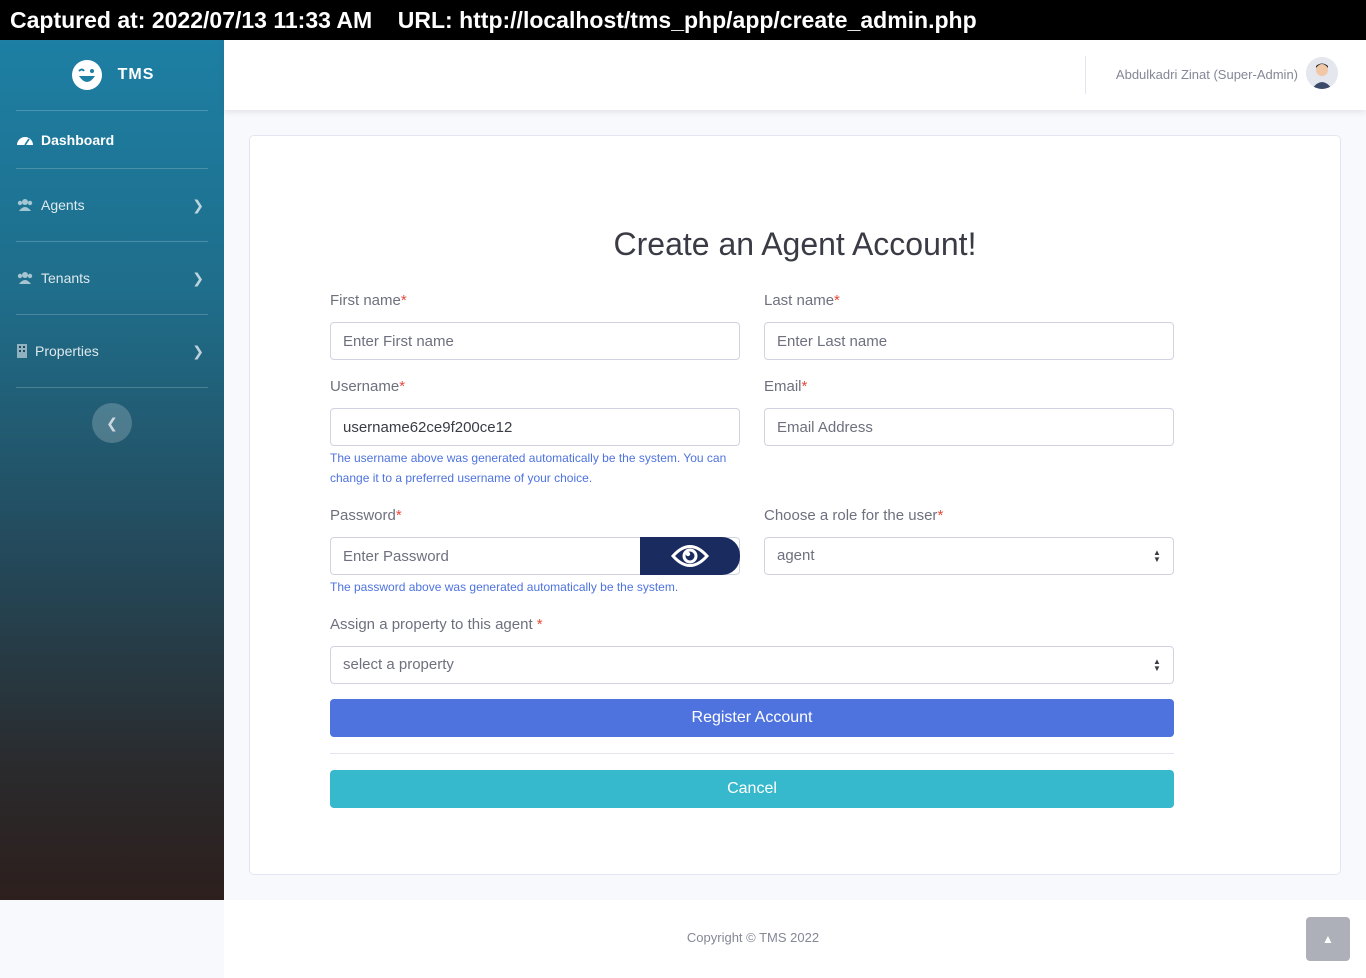 This screenshot has height=978, width=1366. I want to click on username-input, so click(535, 427).